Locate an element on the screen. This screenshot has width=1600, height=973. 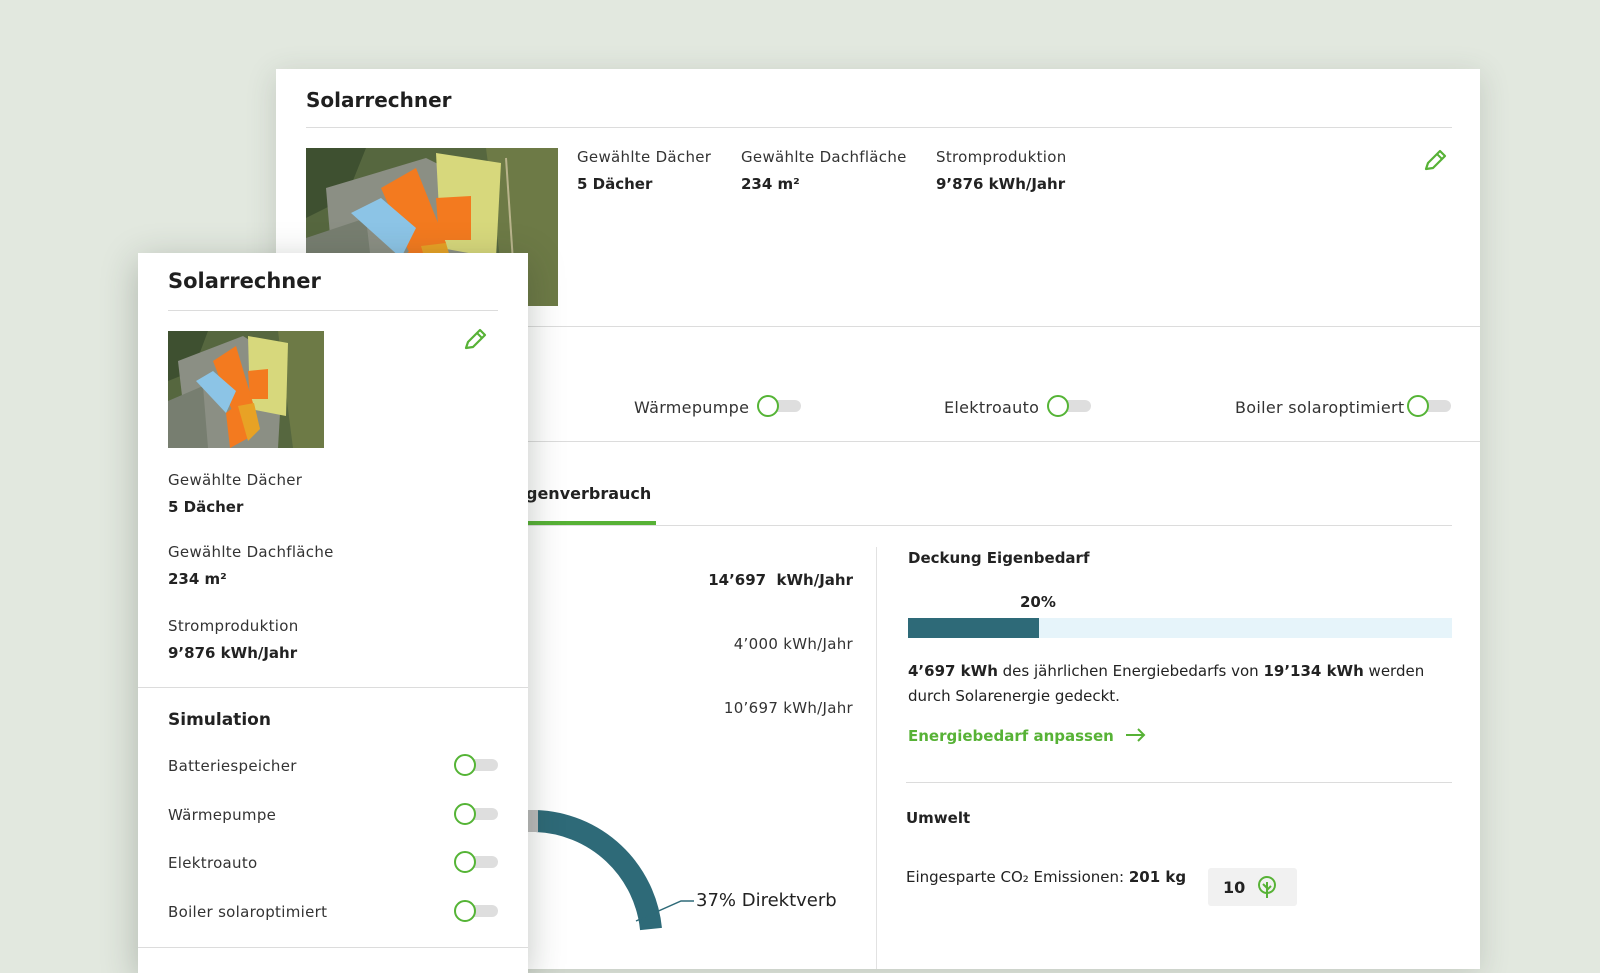
adjust-demand-link: Energiebedarf anpassen is located at coordinates (1027, 736).